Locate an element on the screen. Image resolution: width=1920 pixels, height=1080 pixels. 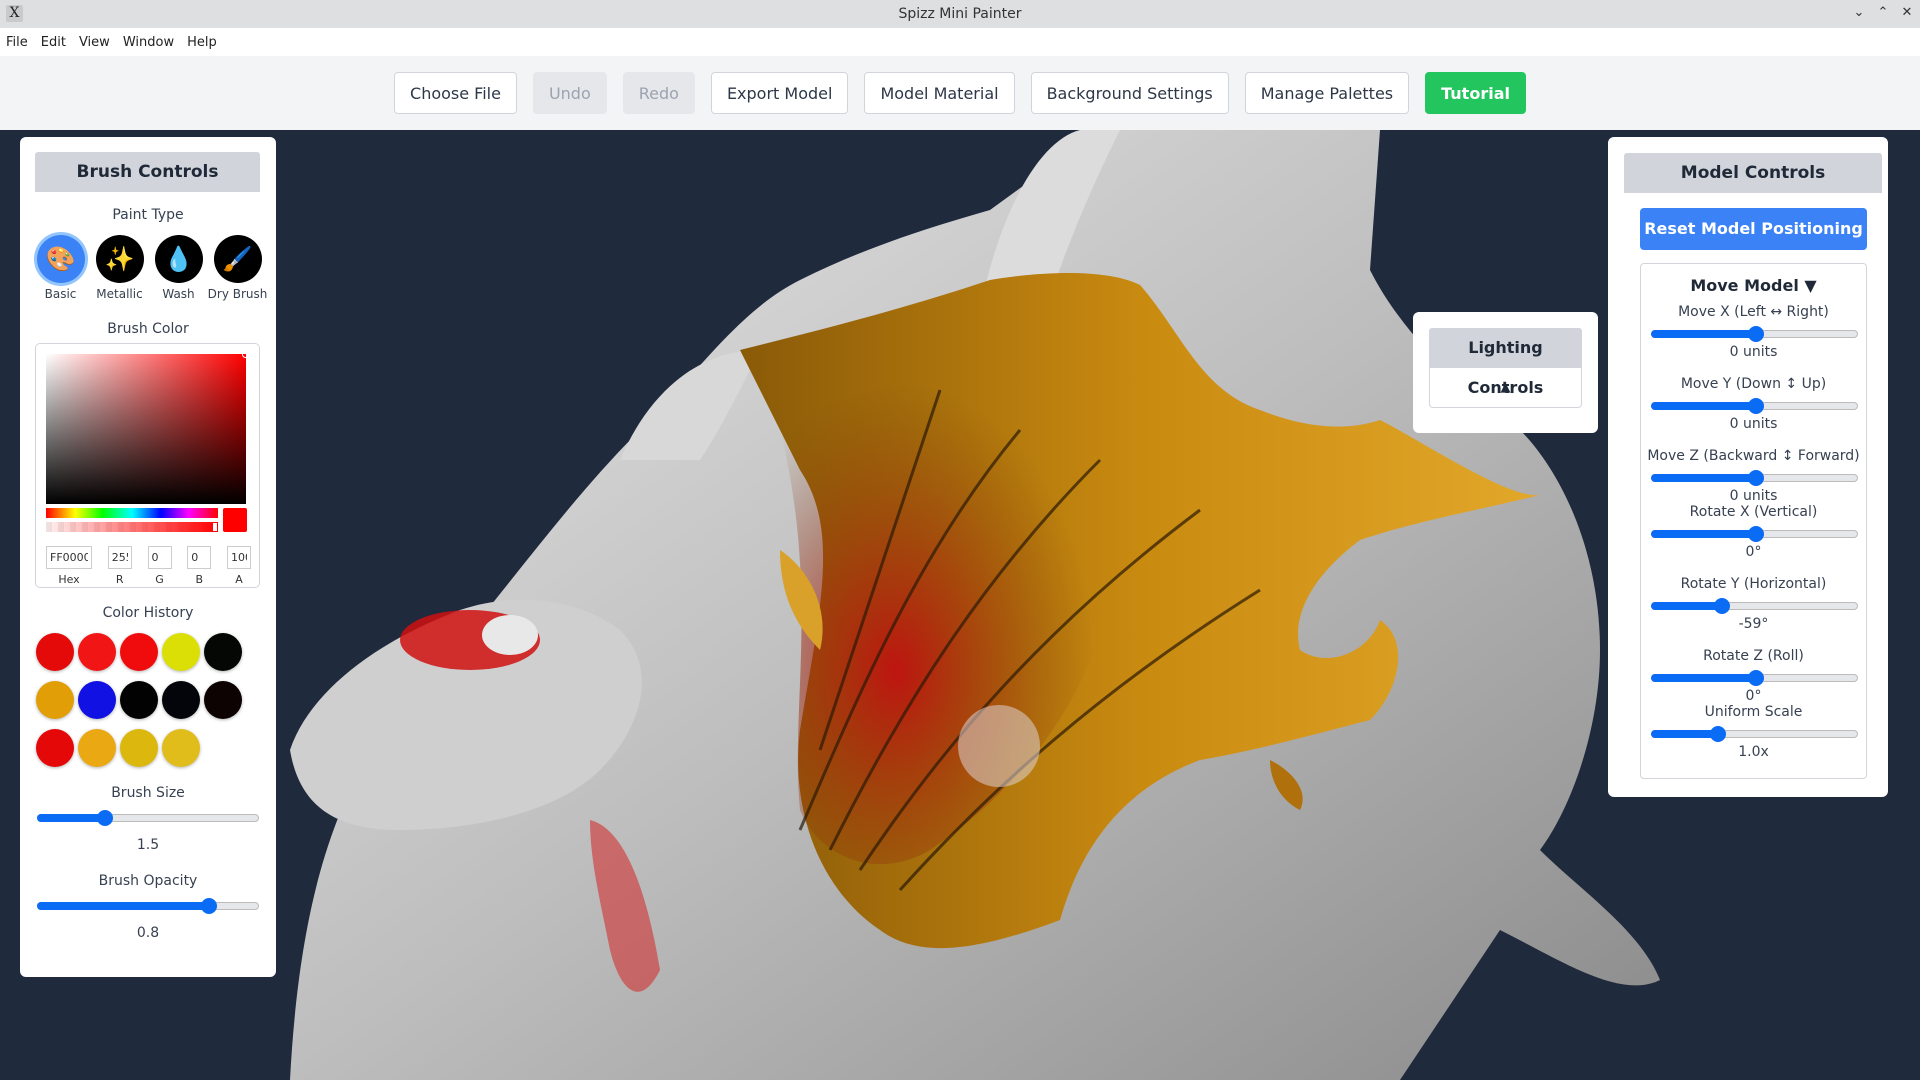
menu-help: Help is located at coordinates (205, 42).